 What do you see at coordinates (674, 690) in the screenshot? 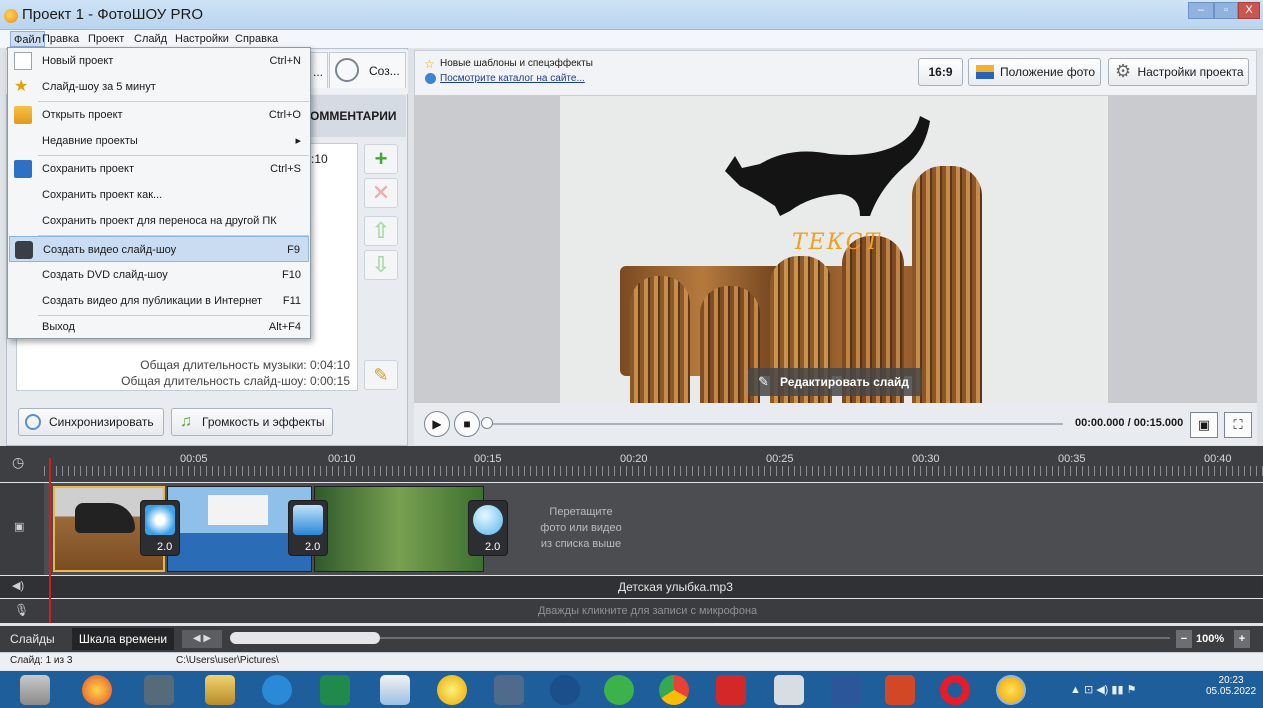
I see `chrome-icon` at bounding box center [674, 690].